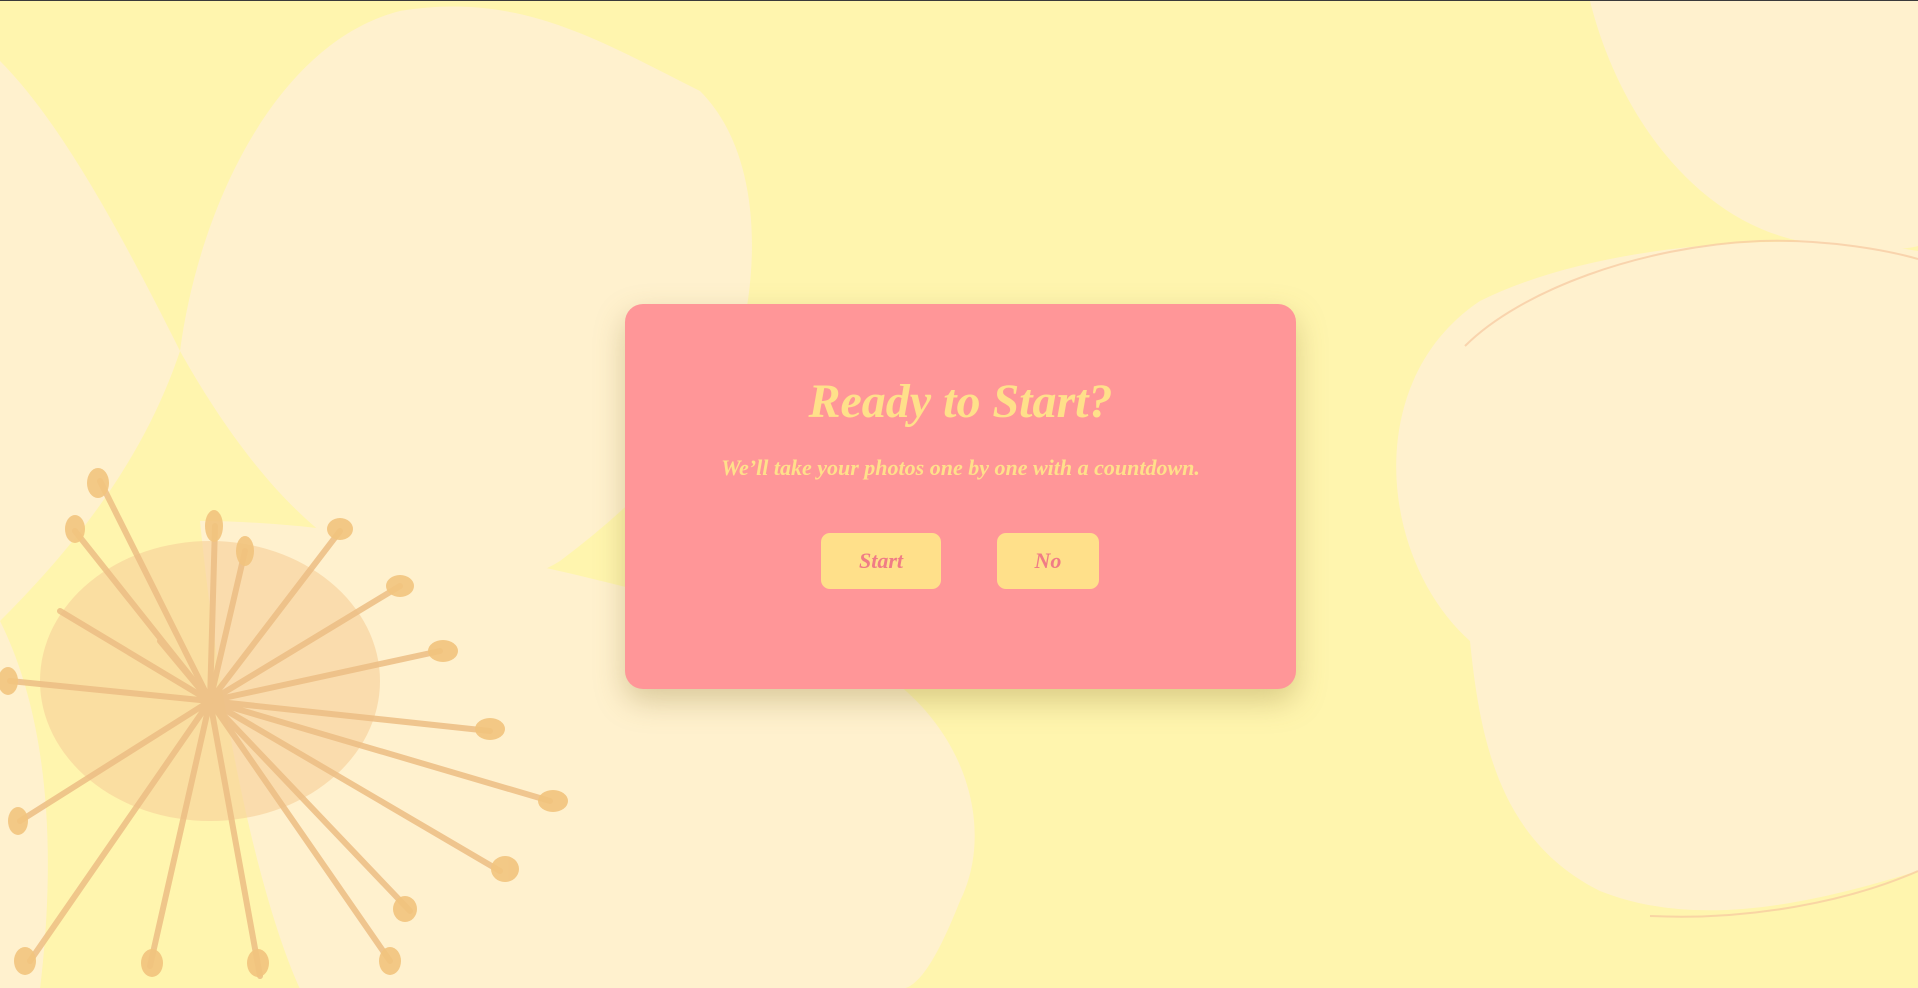 This screenshot has width=1918, height=988. I want to click on no-button: No, so click(1048, 561).